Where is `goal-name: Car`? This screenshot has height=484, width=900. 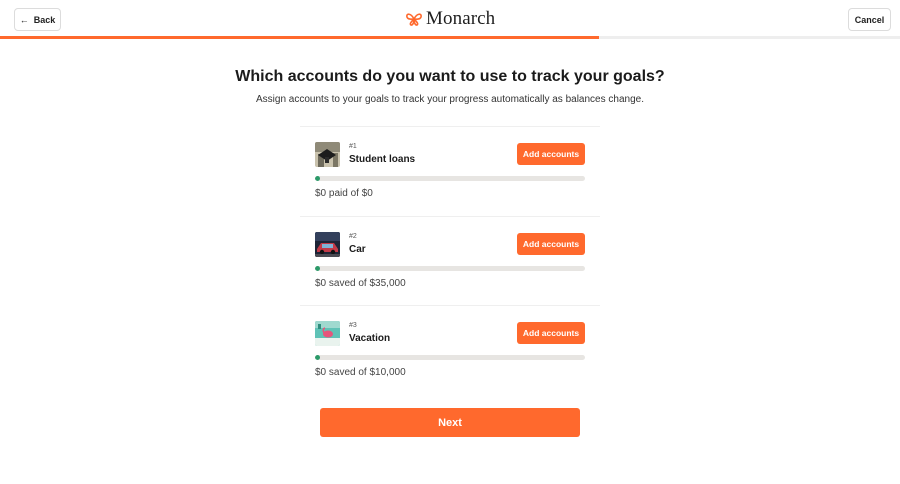 goal-name: Car is located at coordinates (357, 249).